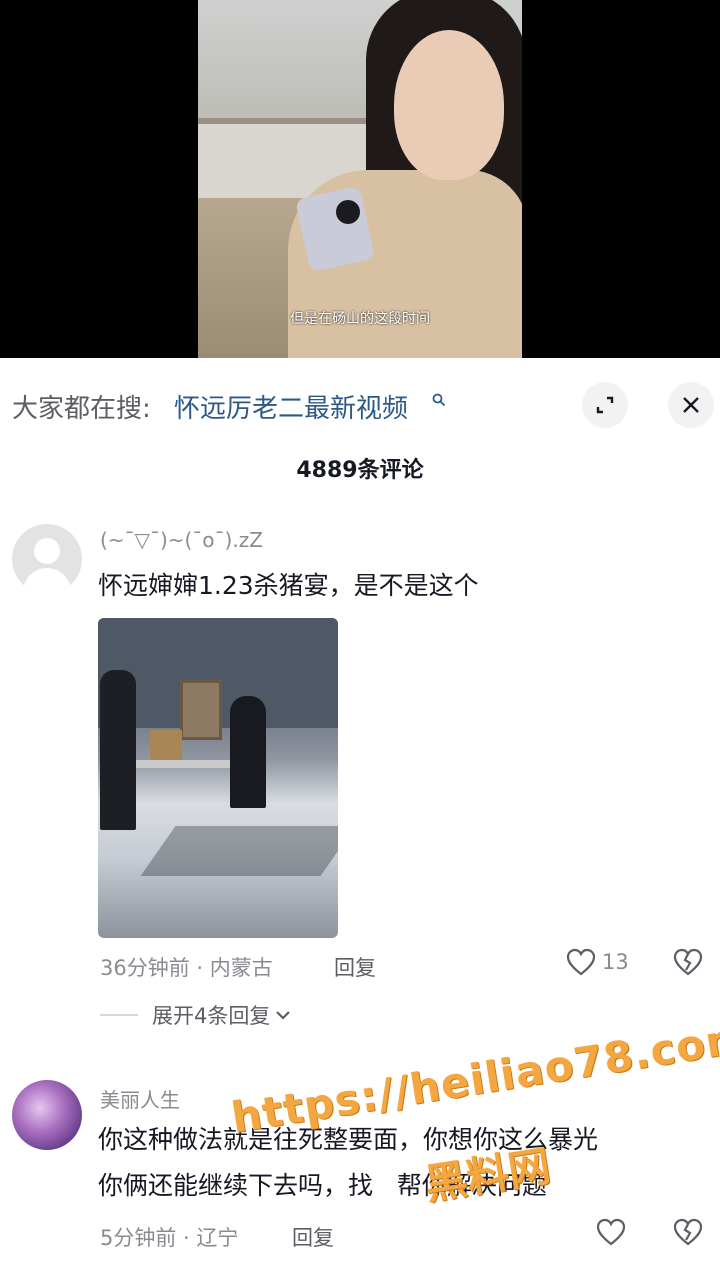 The width and height of the screenshot is (720, 1280). I want to click on video-person-face, so click(449, 105).